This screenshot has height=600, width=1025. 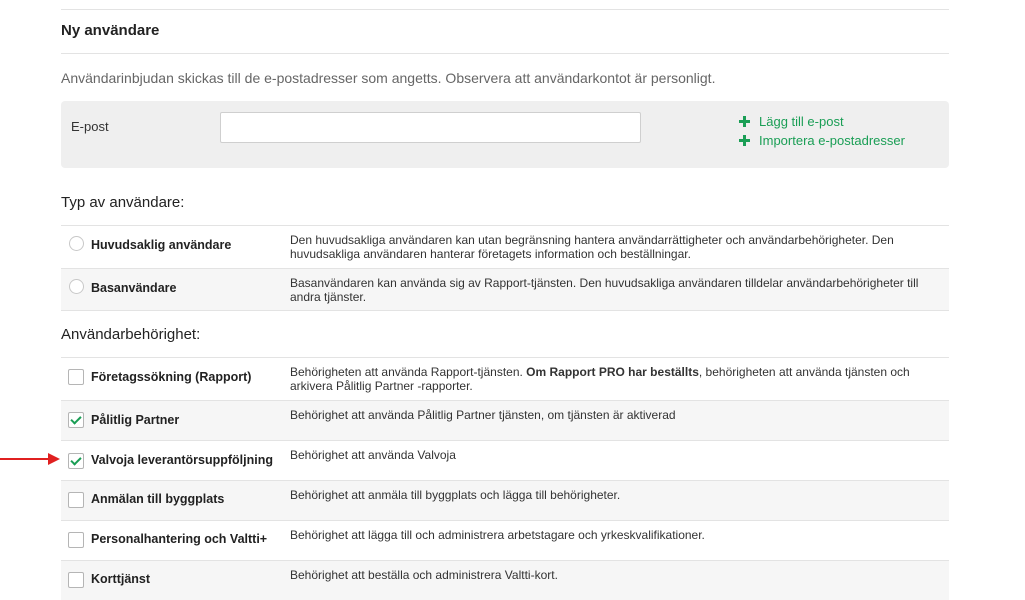 What do you see at coordinates (373, 455) in the screenshot?
I see `permission-desc: Behörighet att använda Valvoja` at bounding box center [373, 455].